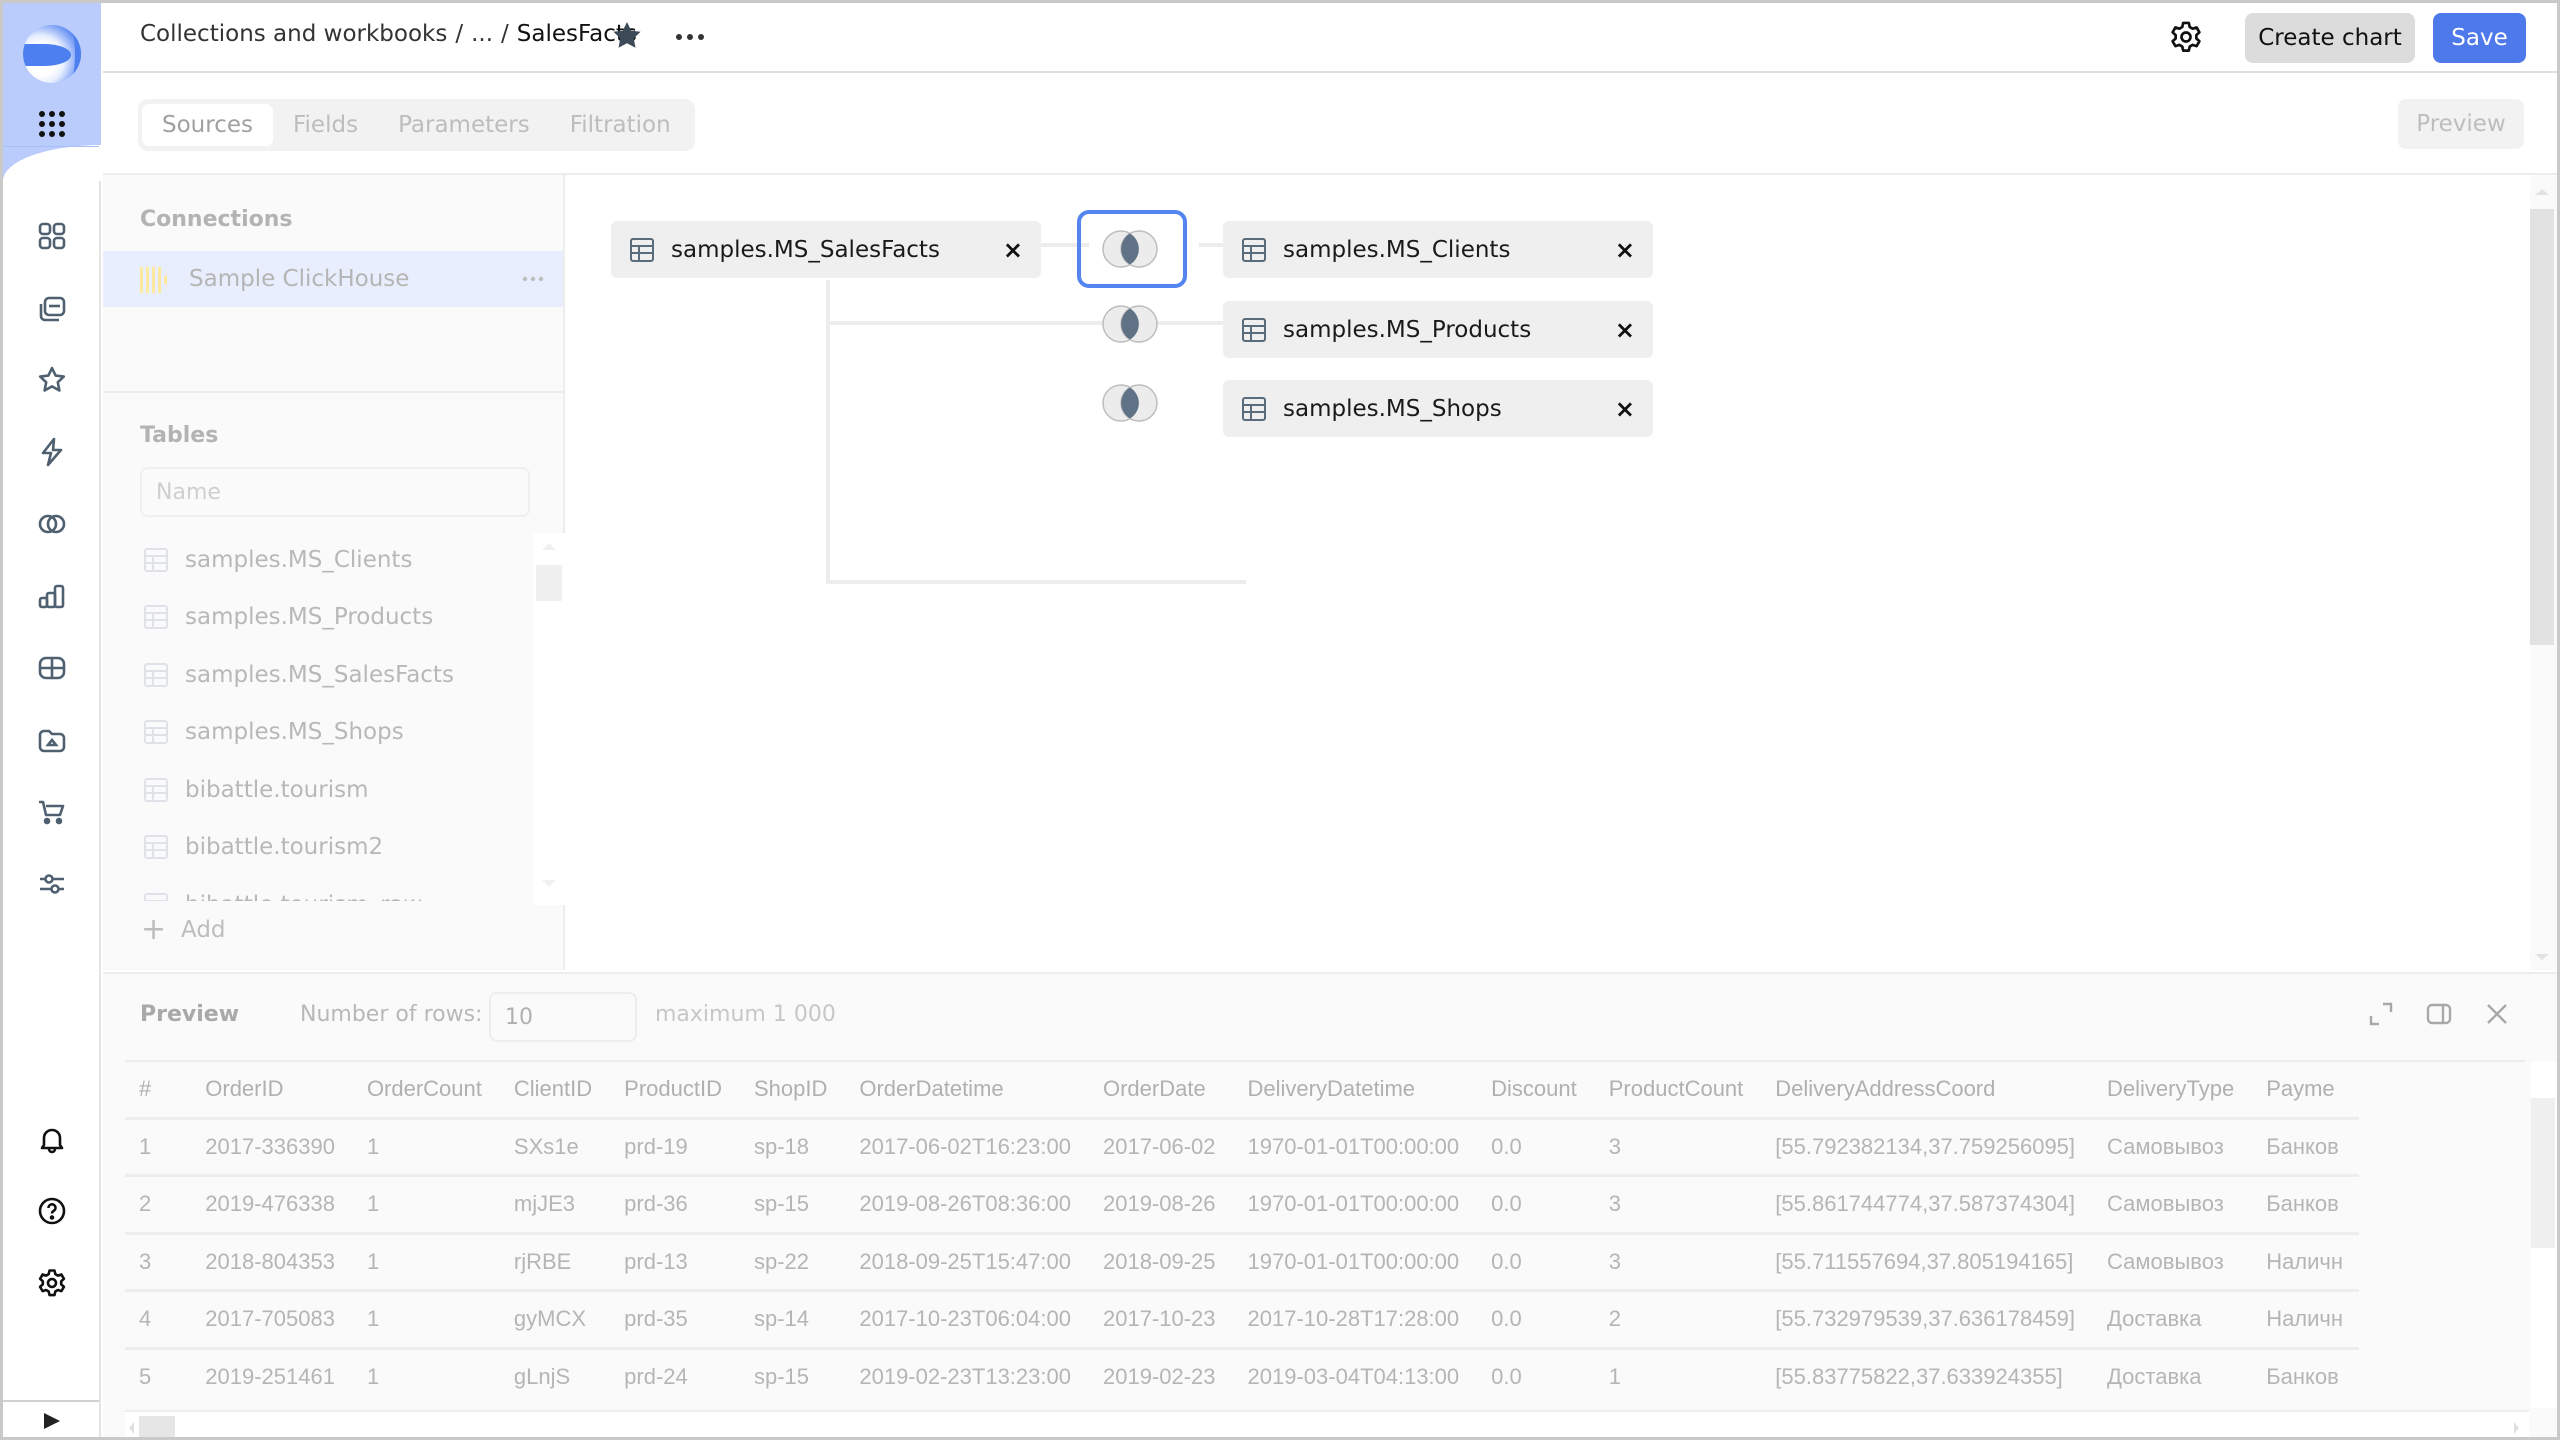  What do you see at coordinates (52, 124) in the screenshot?
I see `apps-grid-icon` at bounding box center [52, 124].